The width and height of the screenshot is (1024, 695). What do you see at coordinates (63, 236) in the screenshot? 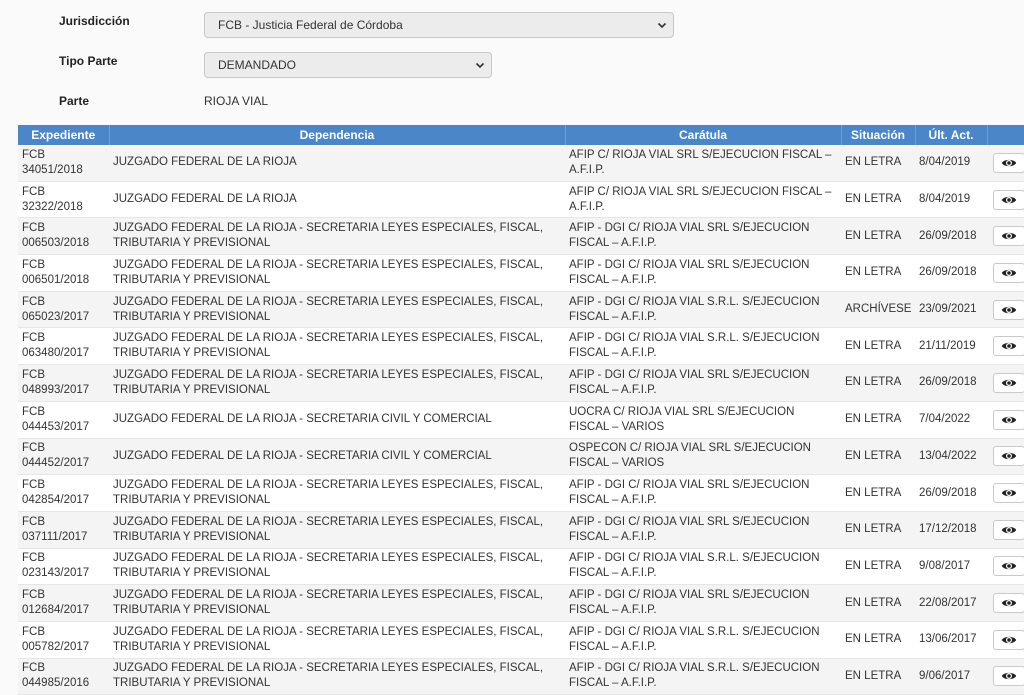
I see `expediente-cell: FCB 006503/2018` at bounding box center [63, 236].